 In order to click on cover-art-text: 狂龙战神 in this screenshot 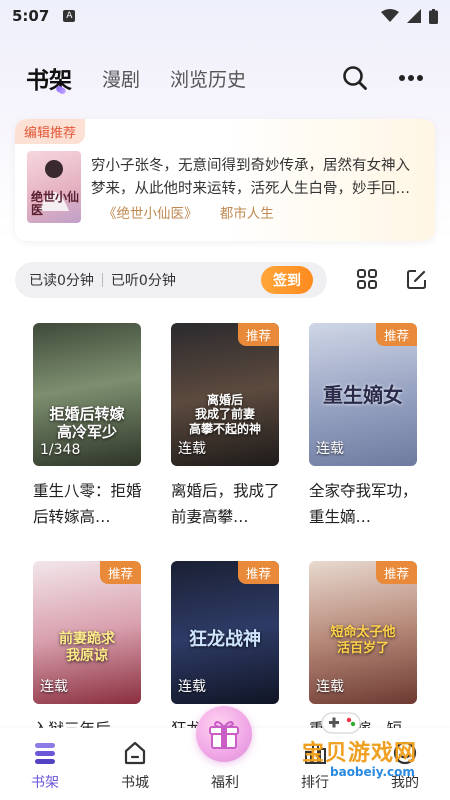, I will do `click(225, 639)`.